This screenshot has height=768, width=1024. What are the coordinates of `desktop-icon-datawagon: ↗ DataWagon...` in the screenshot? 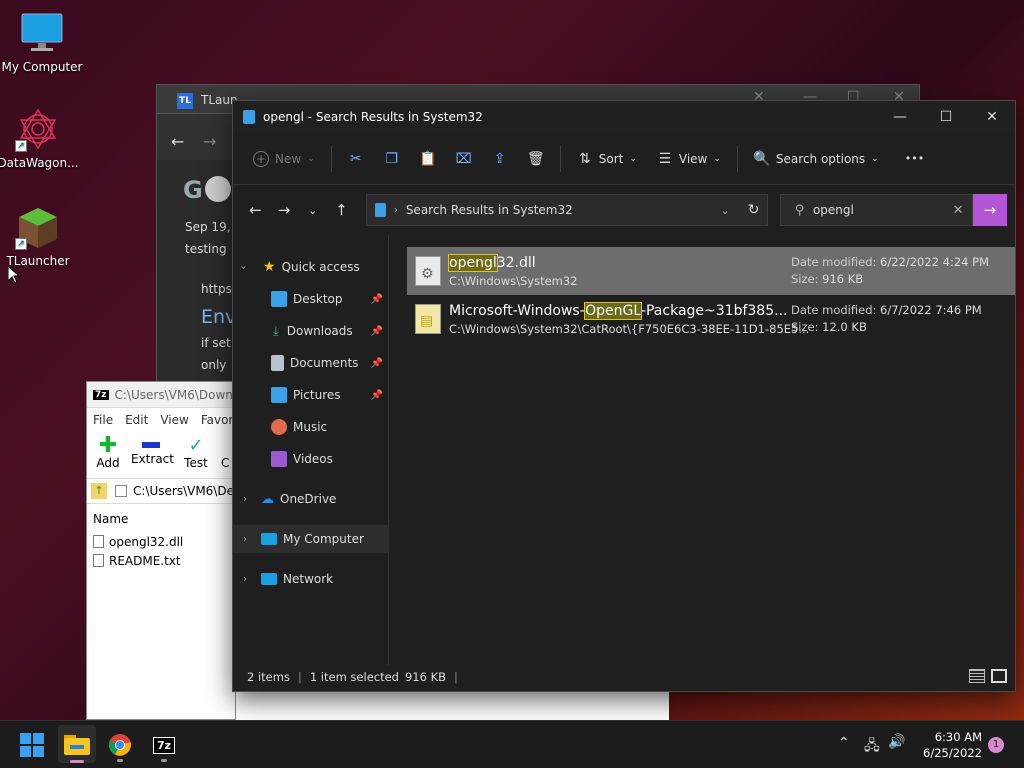 It's located at (40, 138).